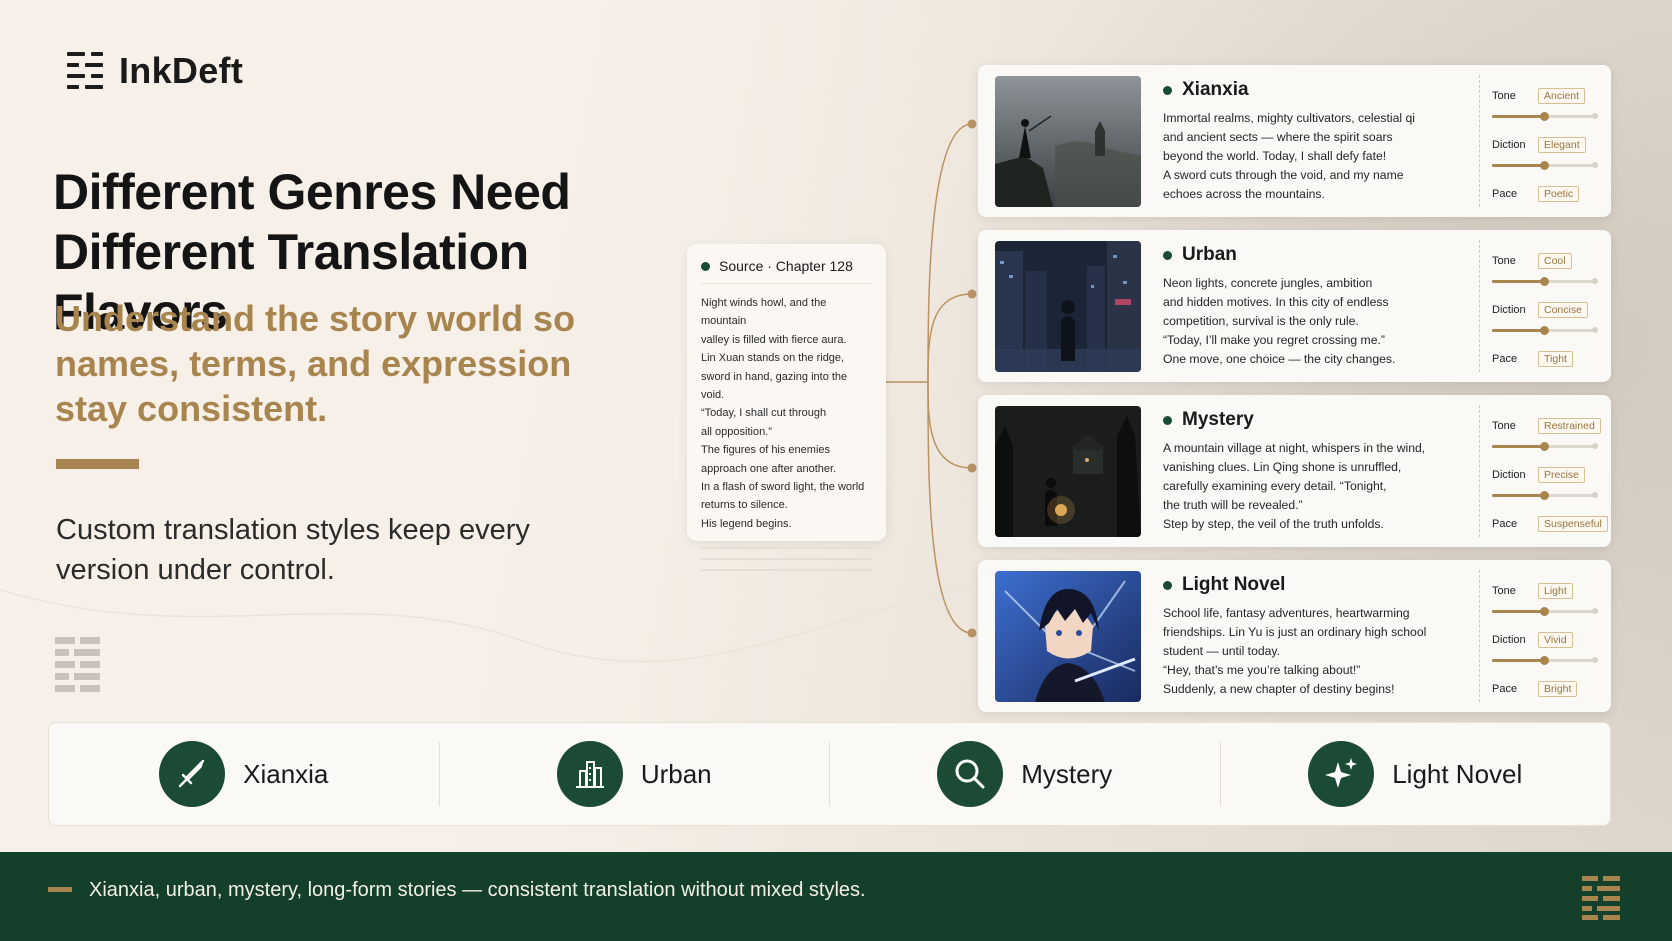 The height and width of the screenshot is (941, 1672). I want to click on pace-chip: Tight, so click(1555, 359).